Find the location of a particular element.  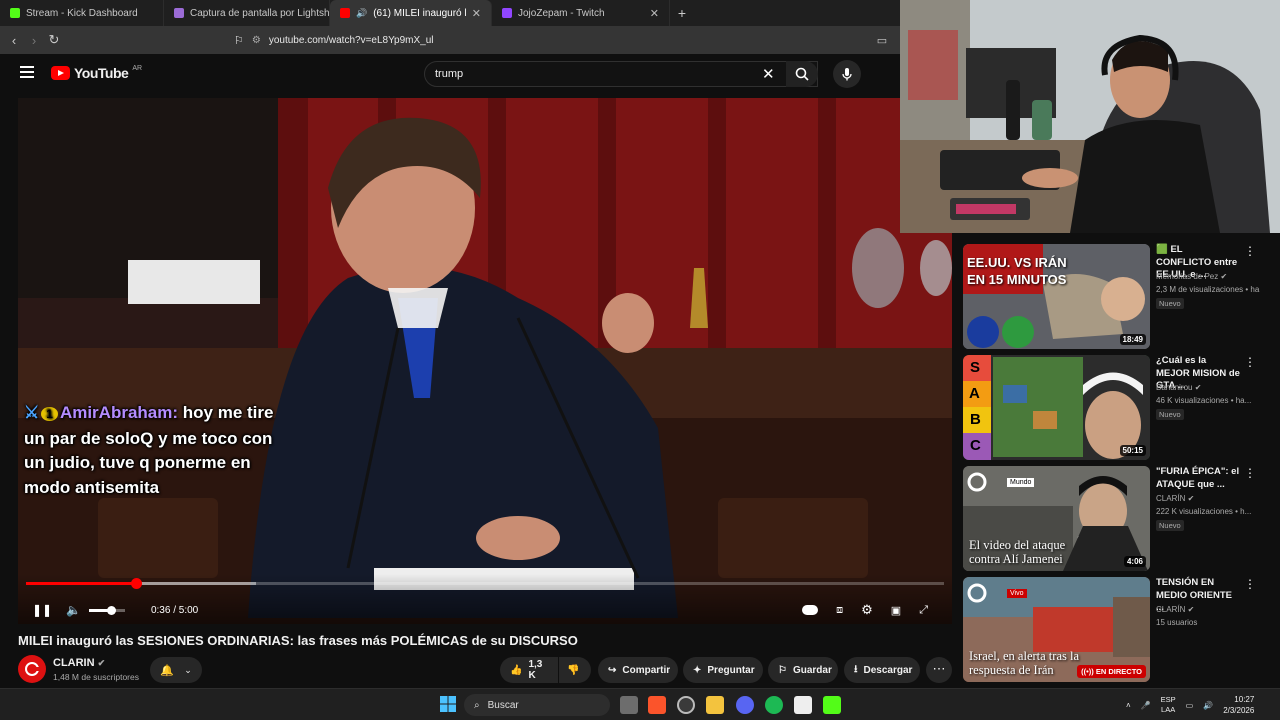

reload-icon: ↻ is located at coordinates (54, 40).